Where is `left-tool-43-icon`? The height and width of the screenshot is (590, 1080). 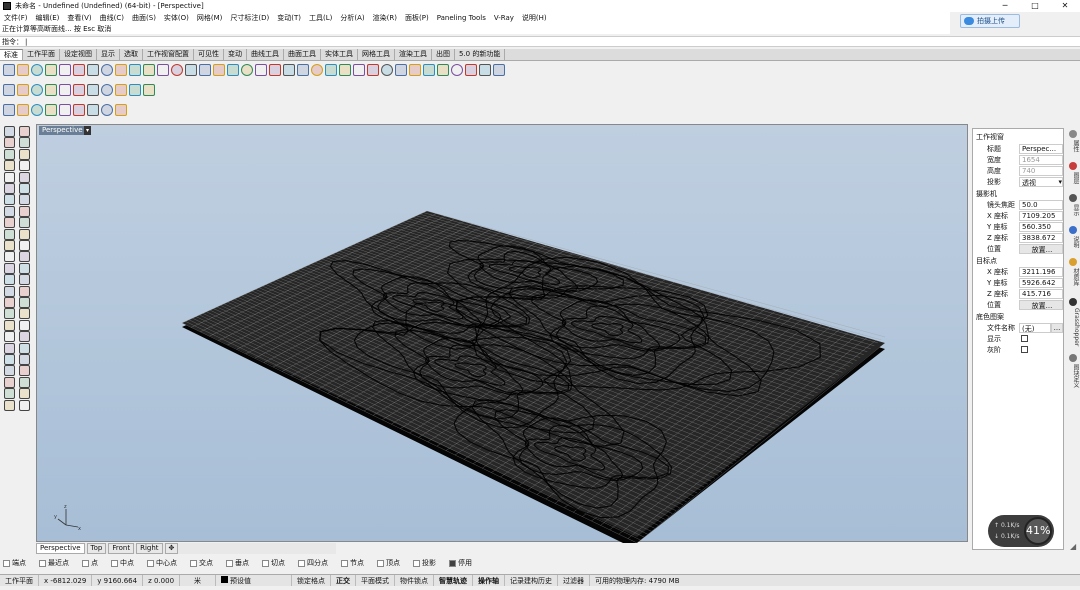 left-tool-43-icon is located at coordinates (9, 371).